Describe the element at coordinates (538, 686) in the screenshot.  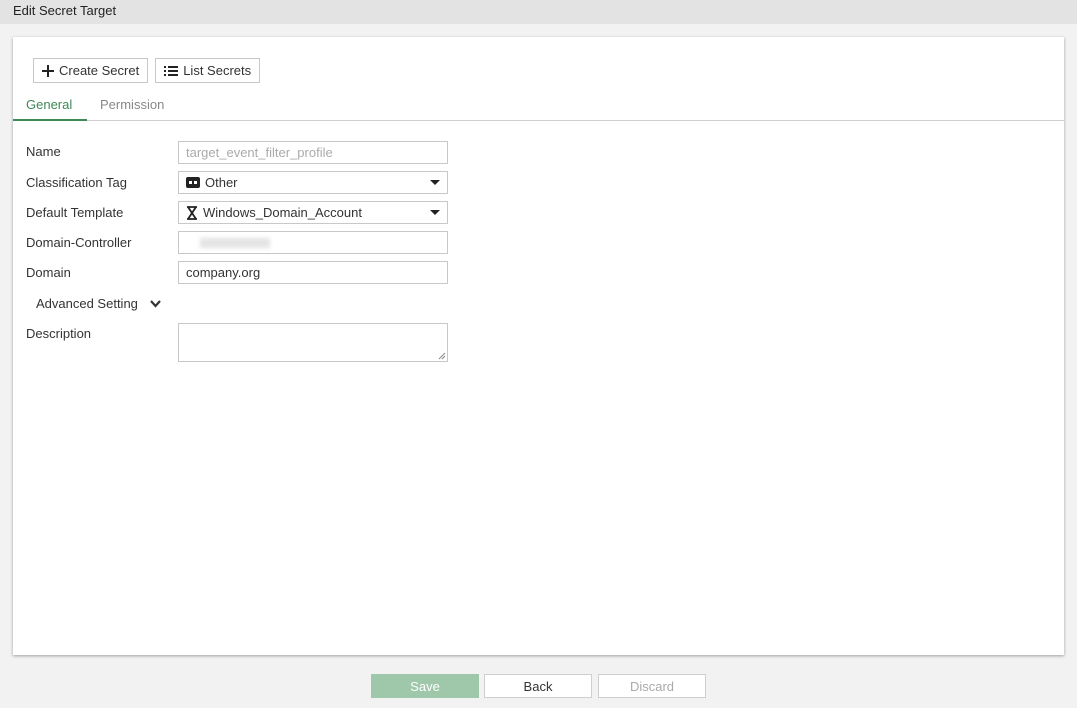
I see `back-button: Back` at that location.